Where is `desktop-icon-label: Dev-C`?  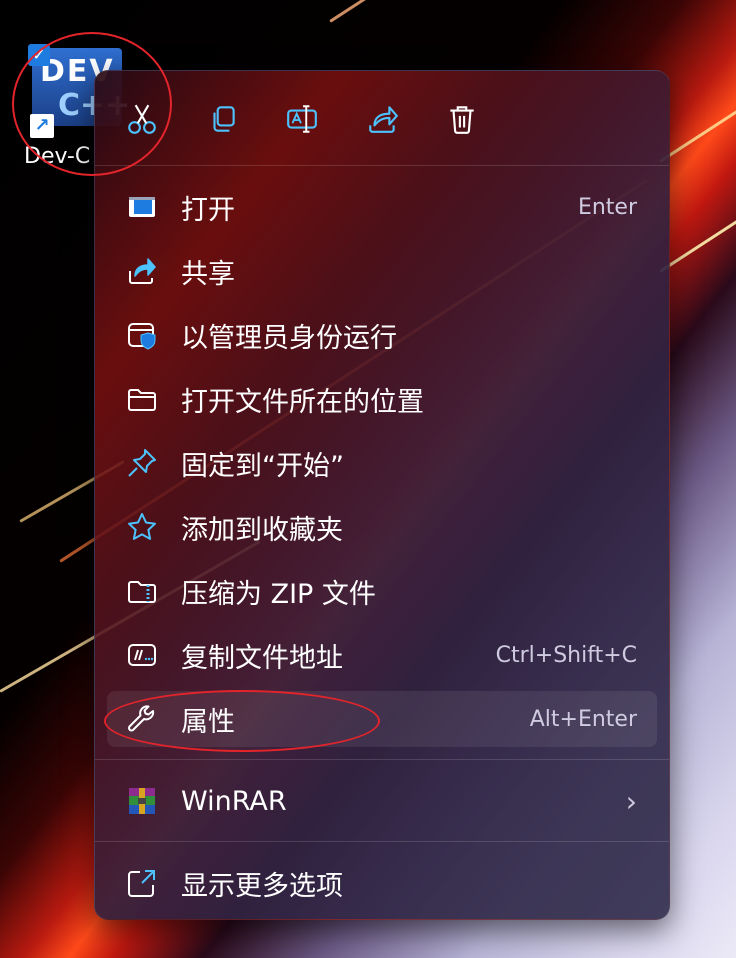
desktop-icon-label: Dev-C is located at coordinates (57, 156).